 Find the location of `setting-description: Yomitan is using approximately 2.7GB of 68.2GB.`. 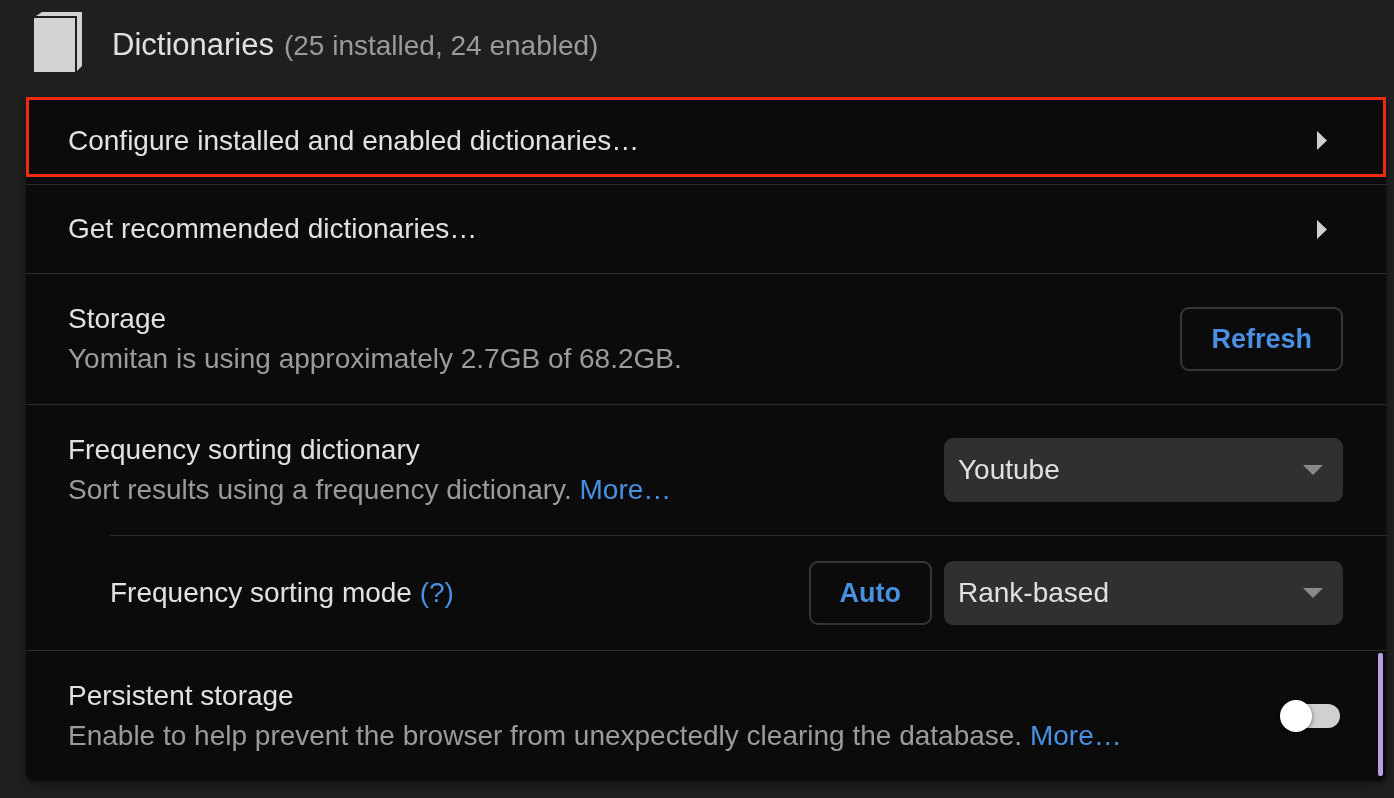

setting-description: Yomitan is using approximately 2.7GB of 68.2GB. is located at coordinates (375, 359).